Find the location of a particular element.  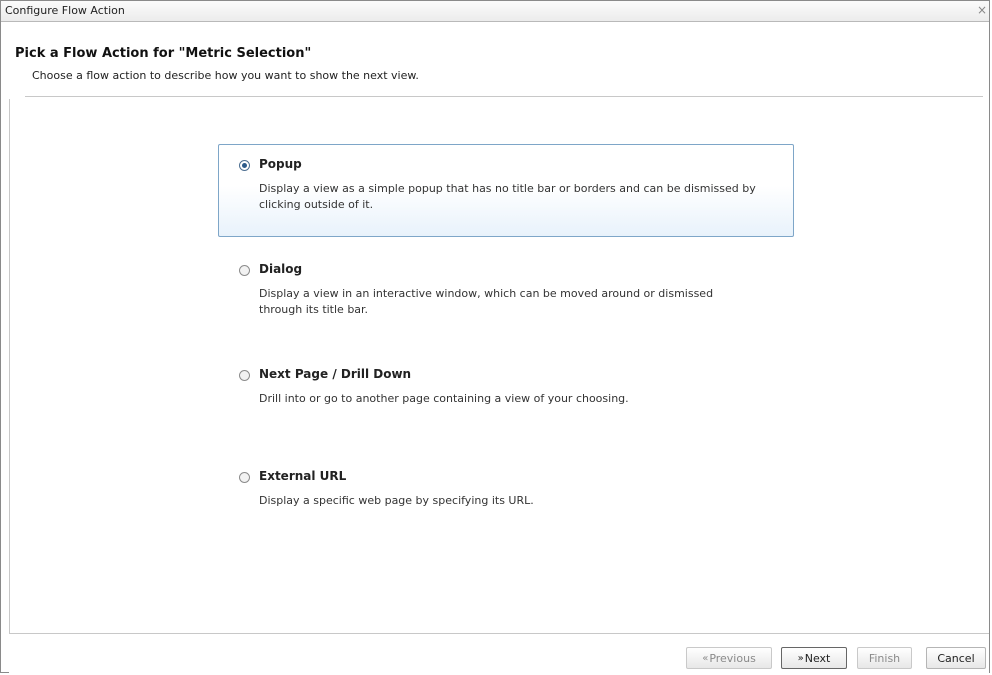

next-button: » Next is located at coordinates (814, 658).